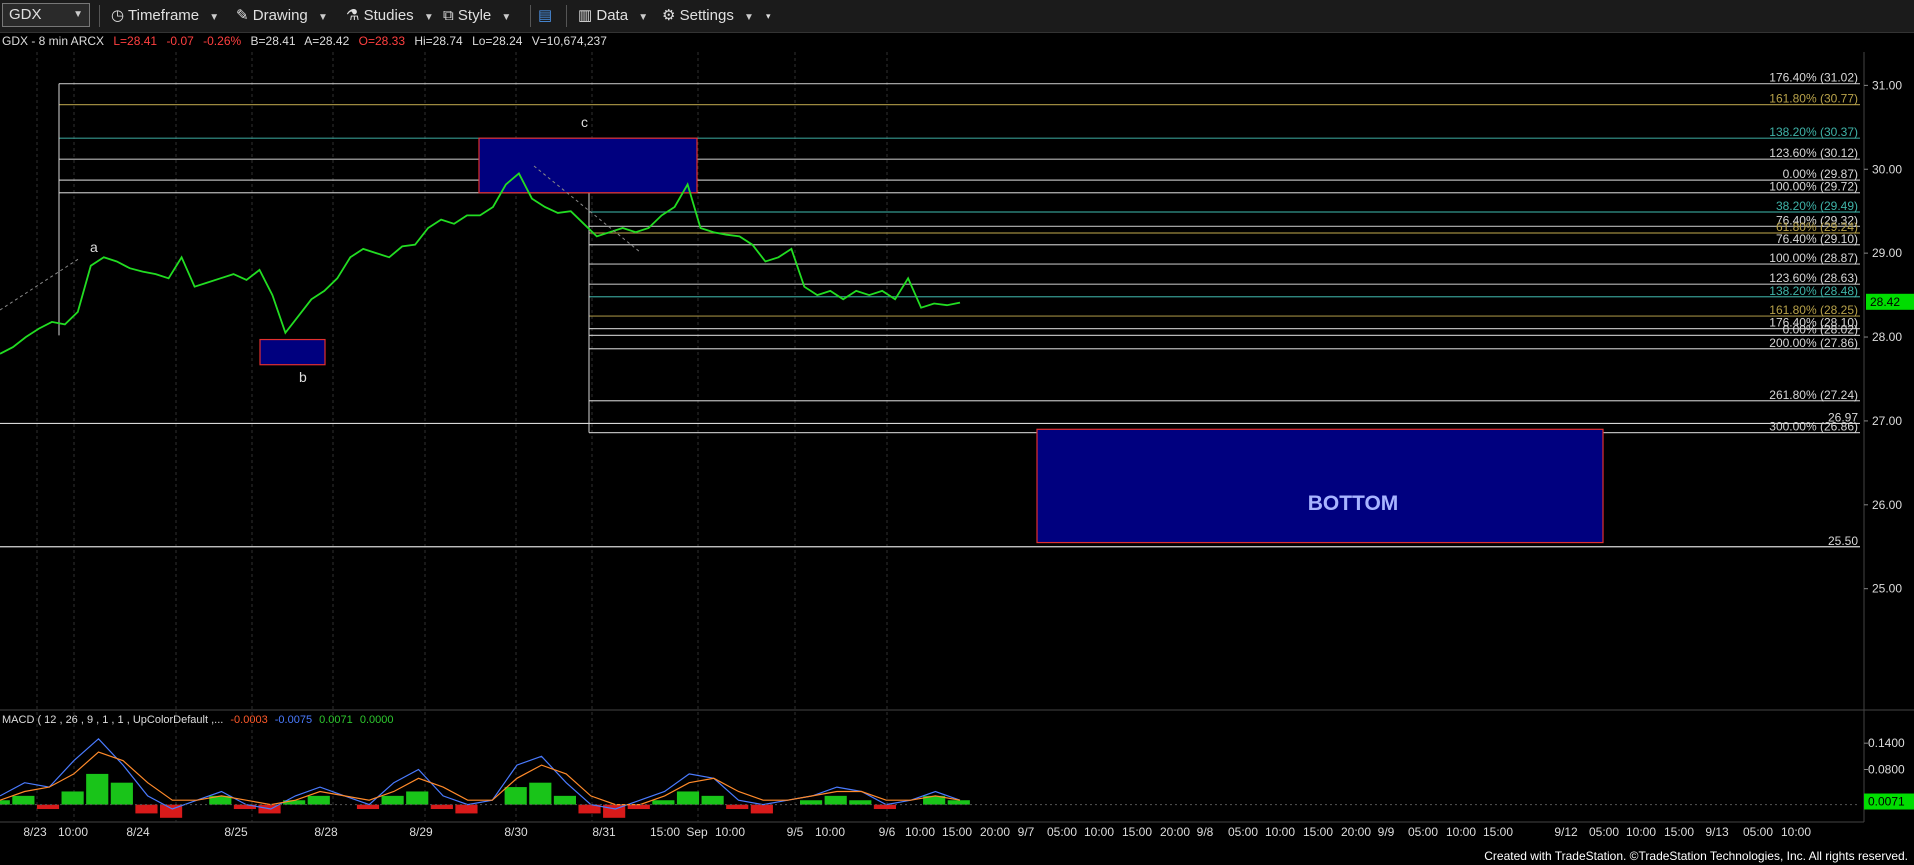 The height and width of the screenshot is (865, 1914). Describe the element at coordinates (382, 41) in the screenshot. I see `open-reading: O=28.33` at that location.